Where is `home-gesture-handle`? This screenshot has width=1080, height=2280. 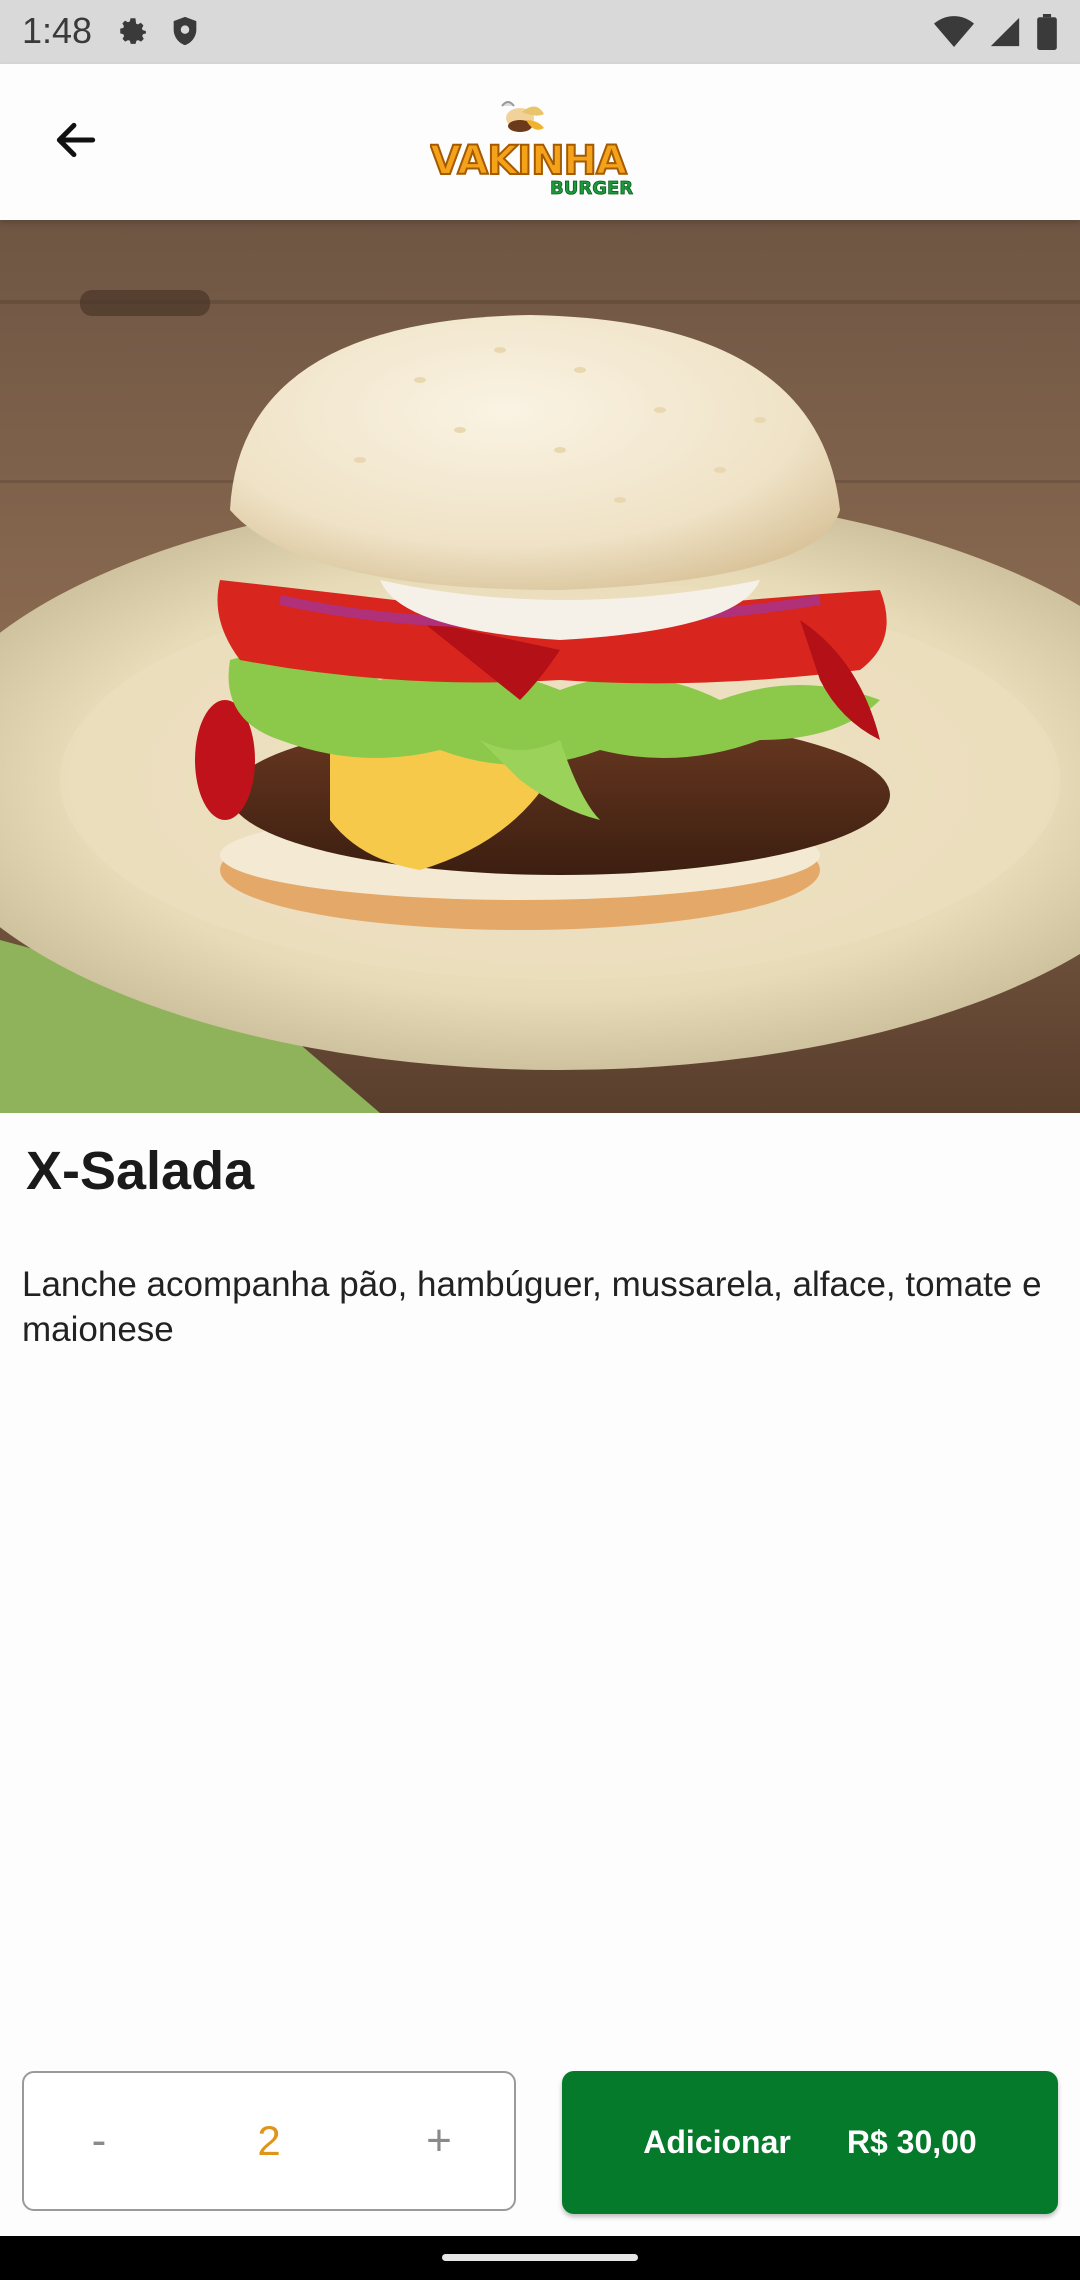
home-gesture-handle is located at coordinates (540, 2257).